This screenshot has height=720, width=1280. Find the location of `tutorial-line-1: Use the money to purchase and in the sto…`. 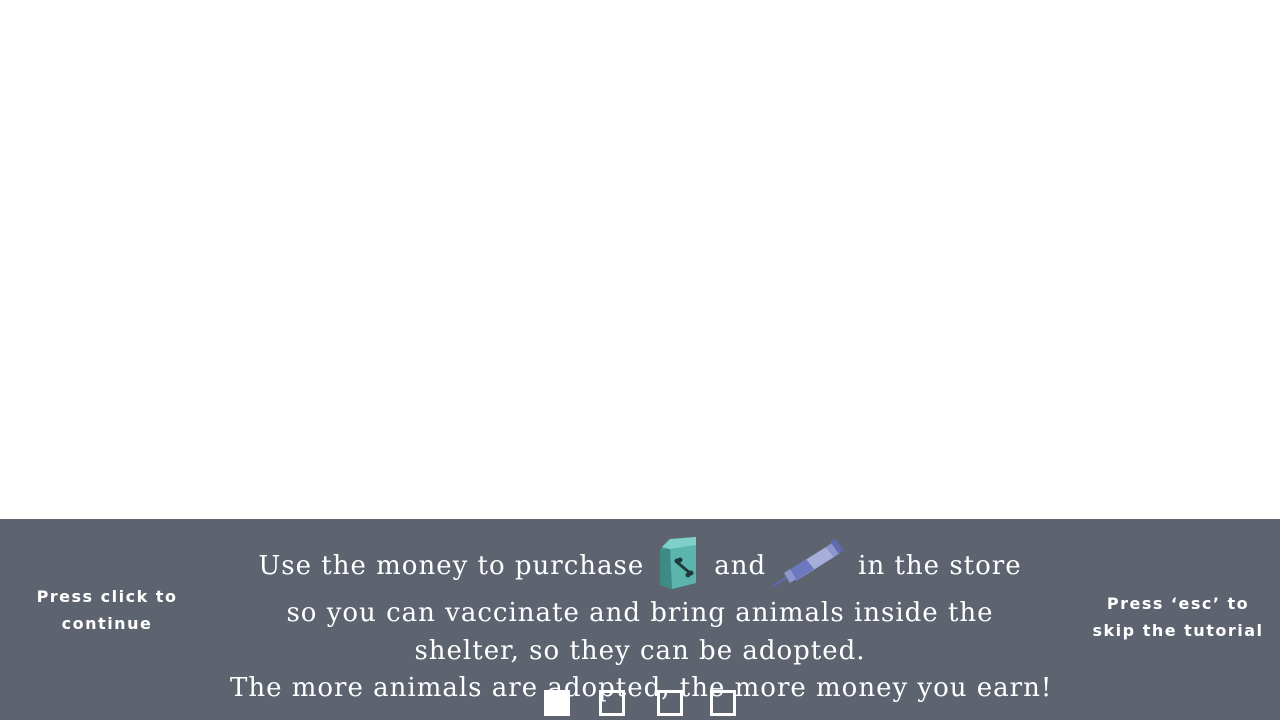

tutorial-line-1: Use the money to purchase and in the sto… is located at coordinates (640, 566).